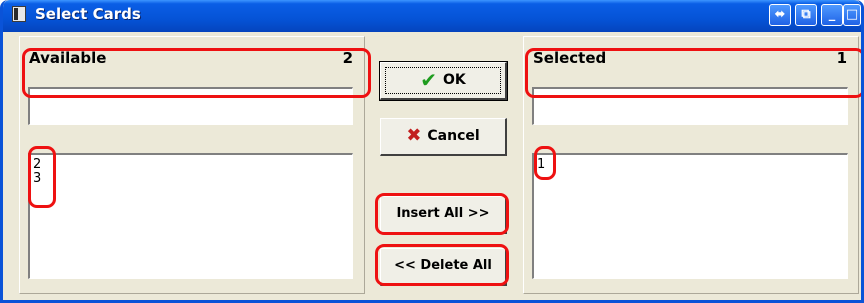 The image size is (864, 303). Describe the element at coordinates (432, 16) in the screenshot. I see `title-bar: Select Cards ⬌ ⧉ _ □` at that location.